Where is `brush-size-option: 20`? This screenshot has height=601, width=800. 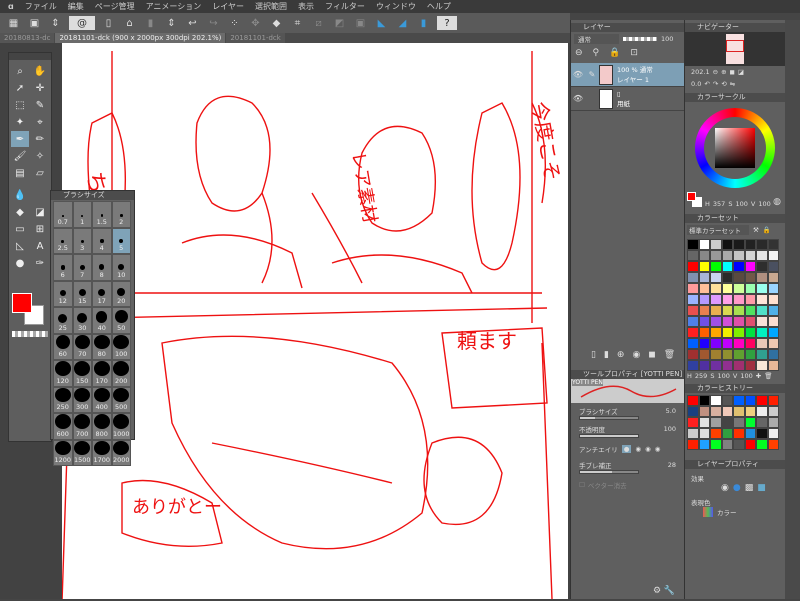
brush-size-option: 20 is located at coordinates (121, 293).